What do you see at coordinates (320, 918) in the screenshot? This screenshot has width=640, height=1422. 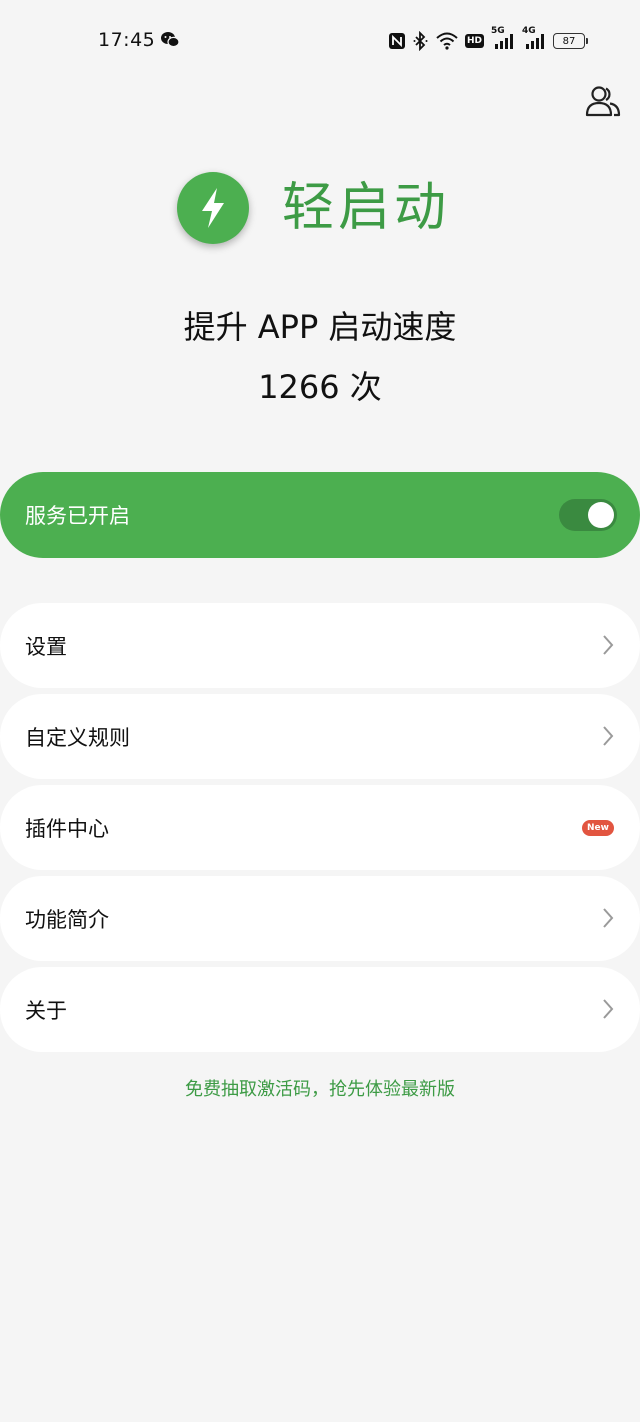 I see `menu-item-features: 功能简介` at bounding box center [320, 918].